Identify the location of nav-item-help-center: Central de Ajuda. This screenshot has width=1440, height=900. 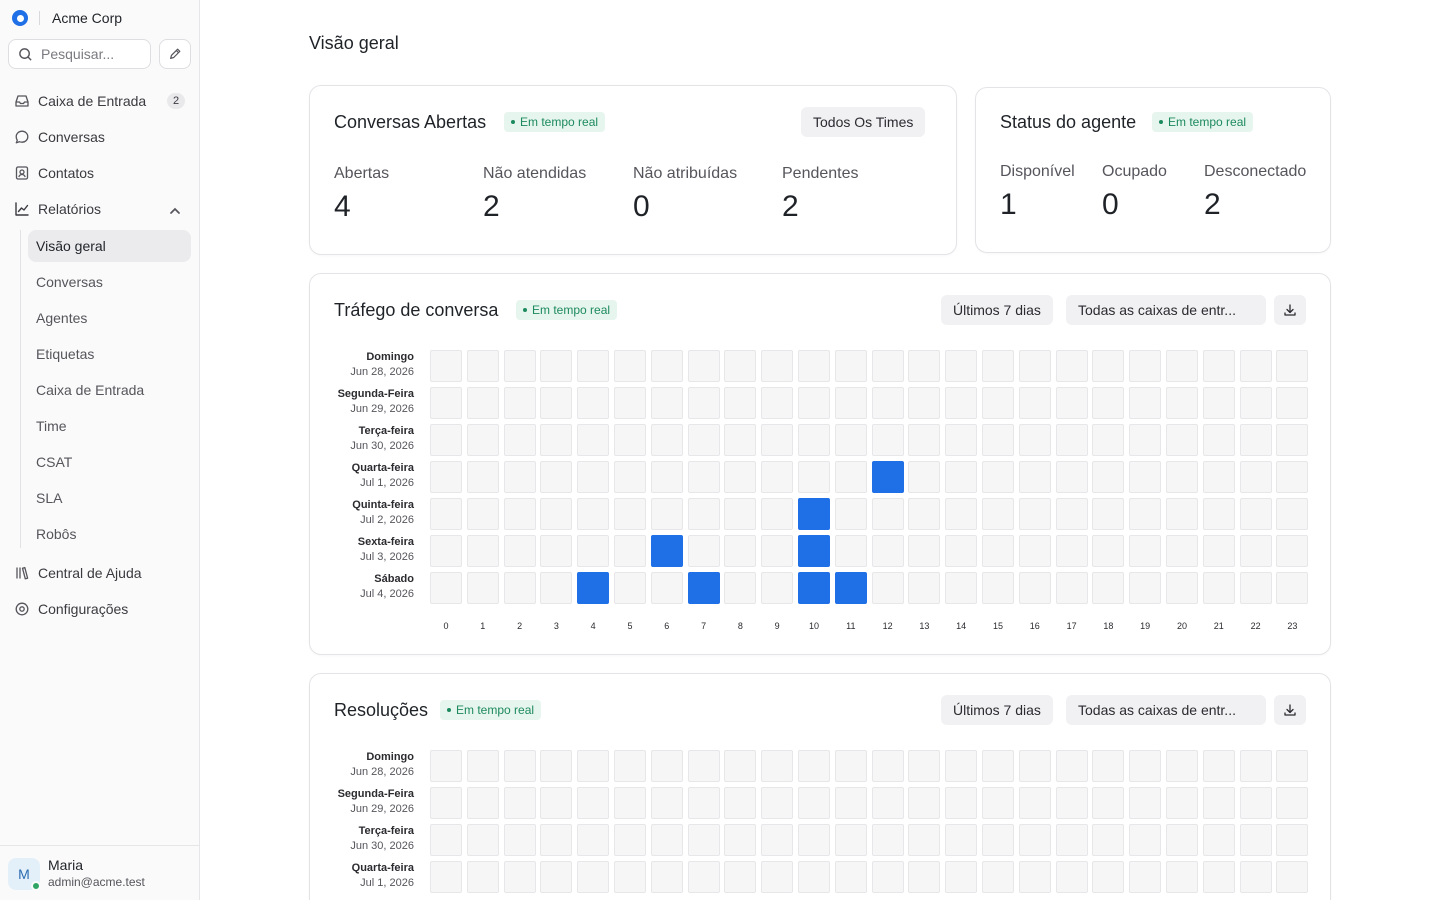
(99, 573).